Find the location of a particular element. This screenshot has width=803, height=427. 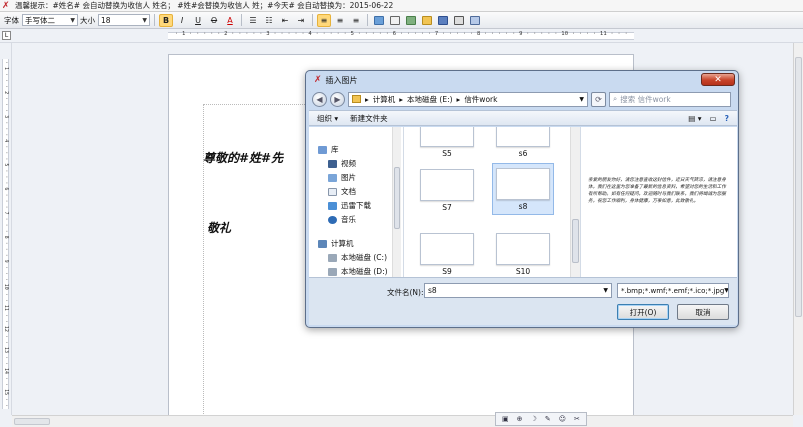

dialog-title: 插入图片 is located at coordinates (341, 80).